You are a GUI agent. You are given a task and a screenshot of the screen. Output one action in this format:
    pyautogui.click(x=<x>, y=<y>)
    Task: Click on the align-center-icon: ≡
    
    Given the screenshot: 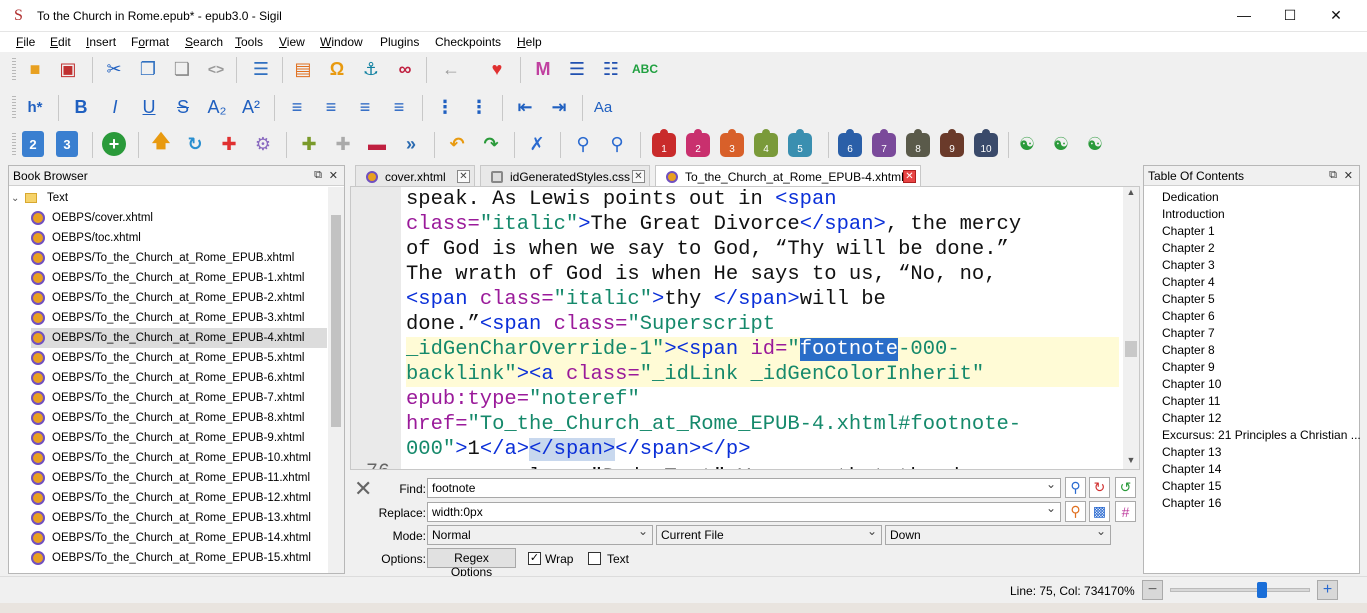 What is the action you would take?
    pyautogui.click(x=331, y=107)
    